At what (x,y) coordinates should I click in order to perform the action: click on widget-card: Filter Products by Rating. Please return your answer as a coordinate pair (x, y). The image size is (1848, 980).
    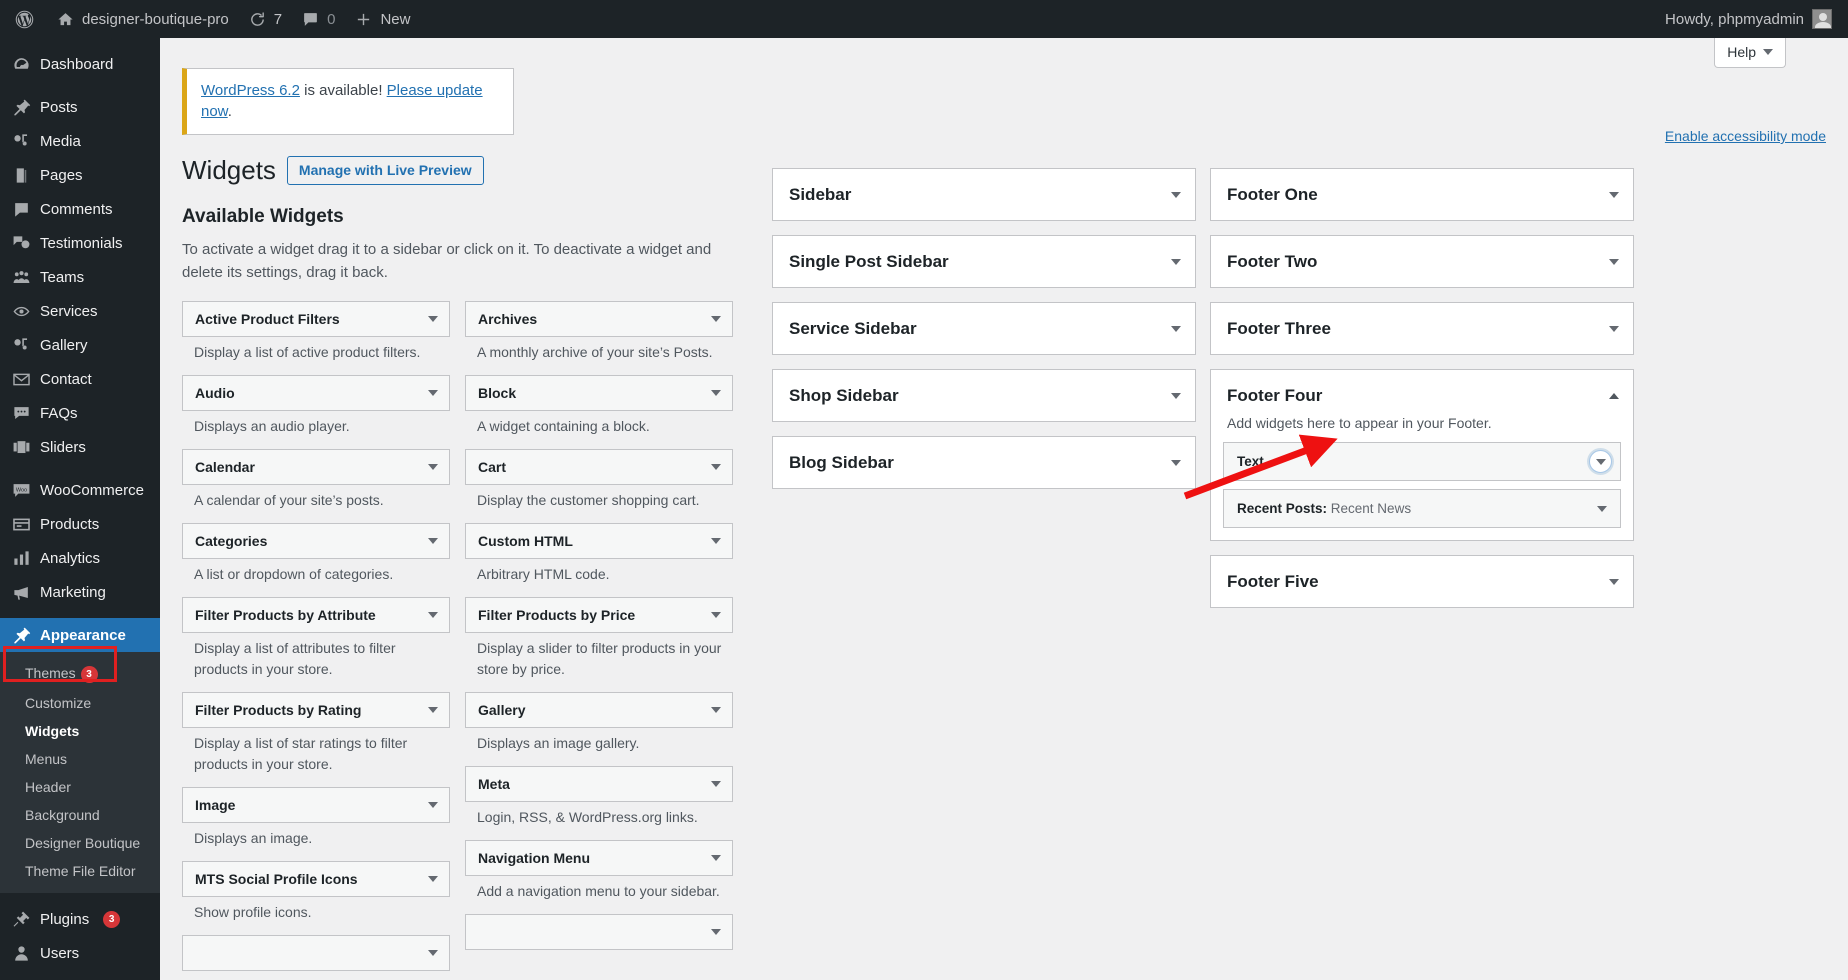
    Looking at the image, I should click on (316, 709).